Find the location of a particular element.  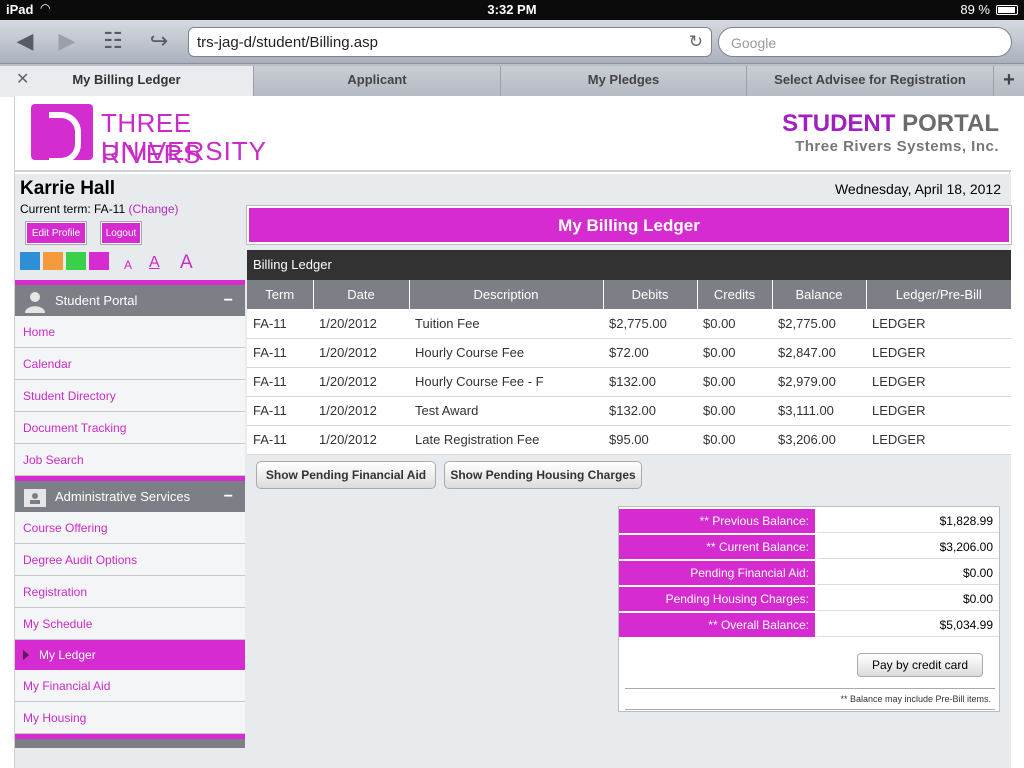

balance-row: ** Overall Balance: $5,034.99 is located at coordinates (810, 626).